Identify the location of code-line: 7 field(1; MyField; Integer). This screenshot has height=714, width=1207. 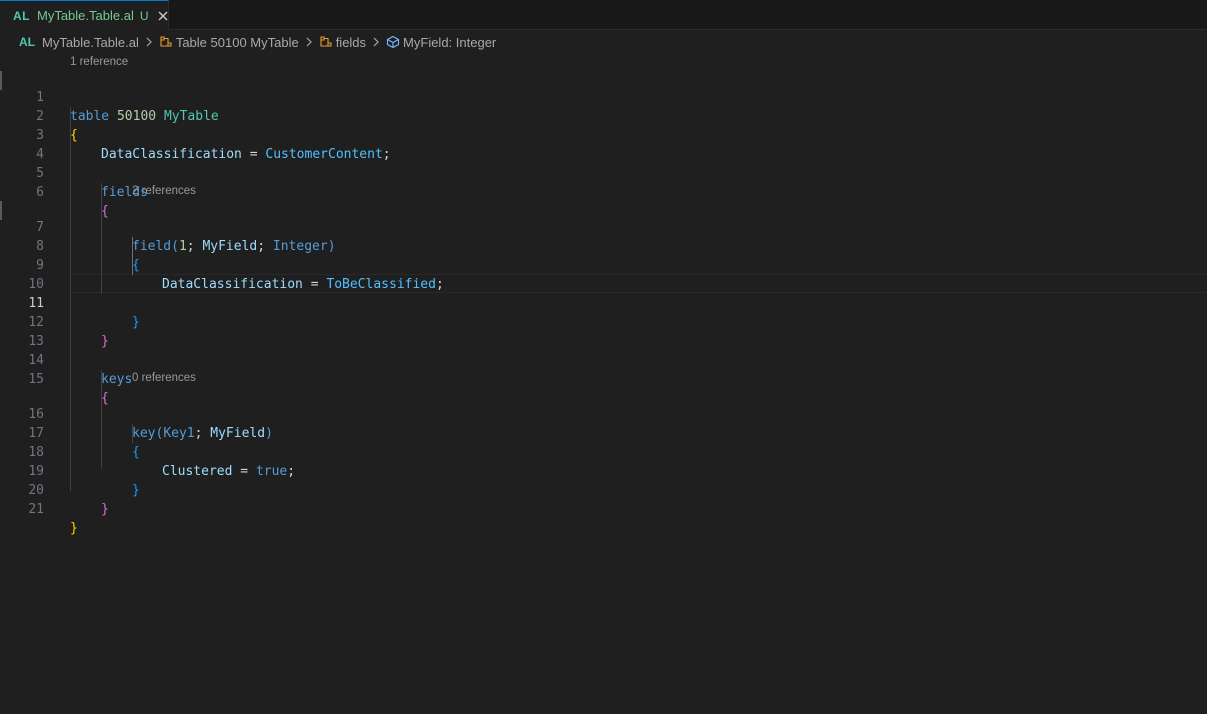
(603, 226).